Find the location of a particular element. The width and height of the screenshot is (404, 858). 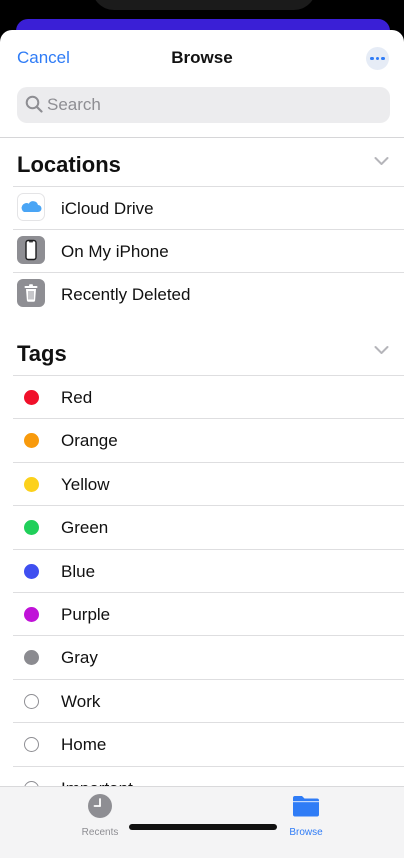

tag-item-purple: Purple is located at coordinates (208, 613).